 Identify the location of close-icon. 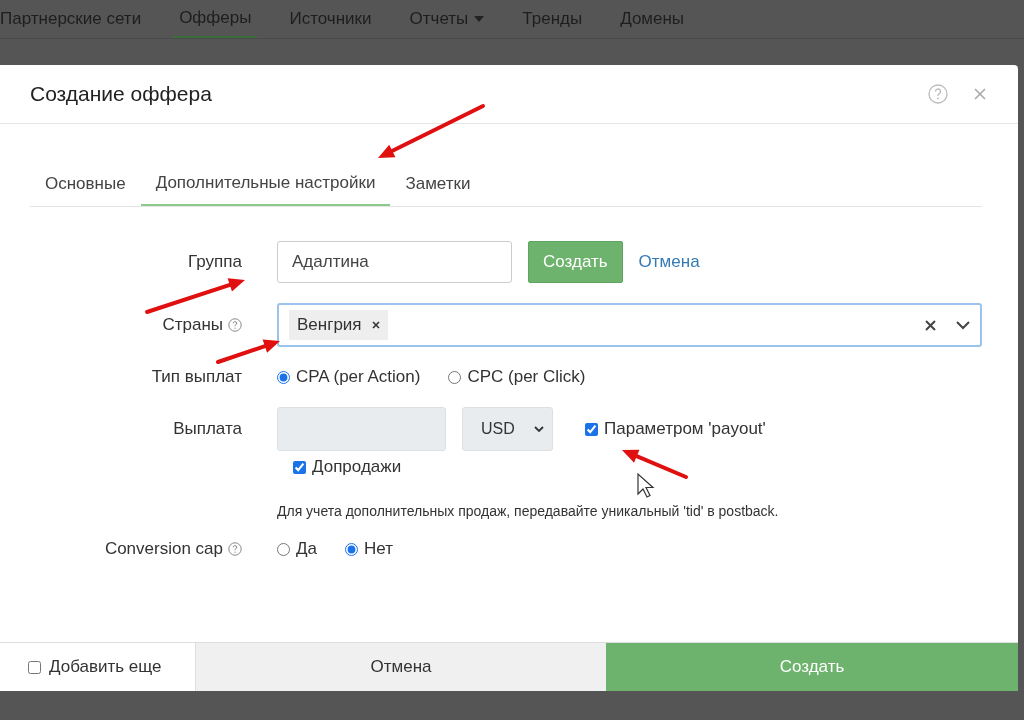
(980, 94).